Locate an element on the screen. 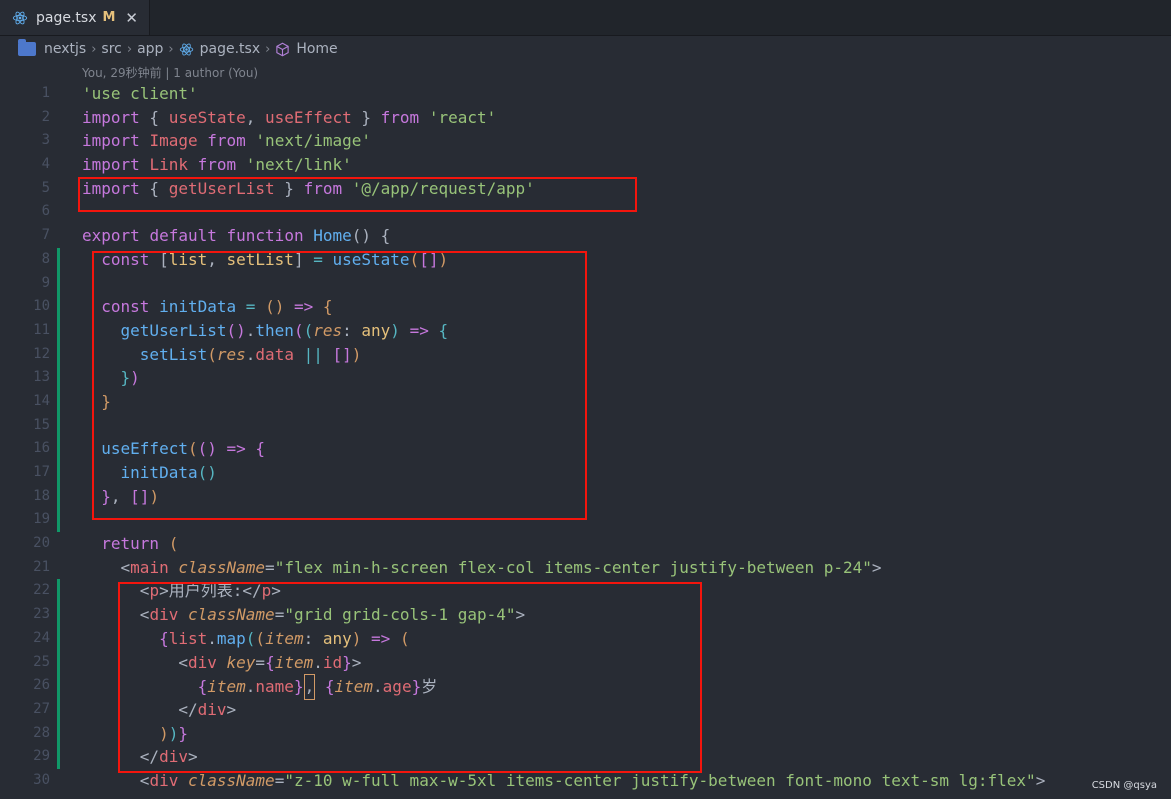  breadcrumb-label: page.tsx is located at coordinates (230, 49).